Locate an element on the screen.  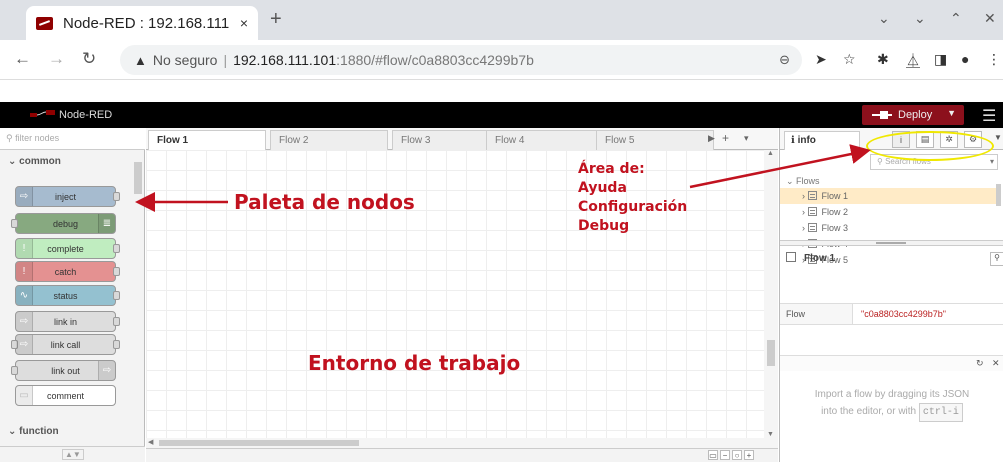
browser-tab-title: Node-RED : 192.168.111 is located at coordinates (146, 23).